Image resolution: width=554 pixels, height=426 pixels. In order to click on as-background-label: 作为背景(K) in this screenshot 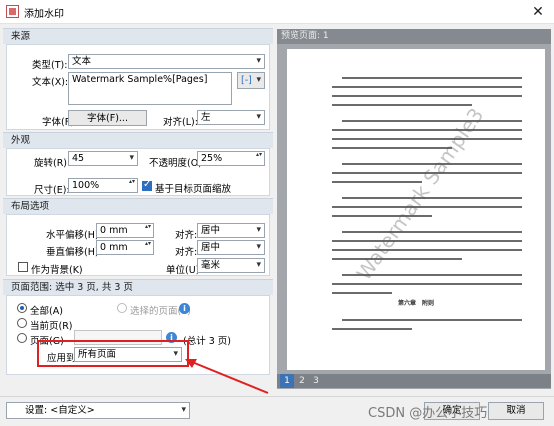, I will do `click(57, 270)`.